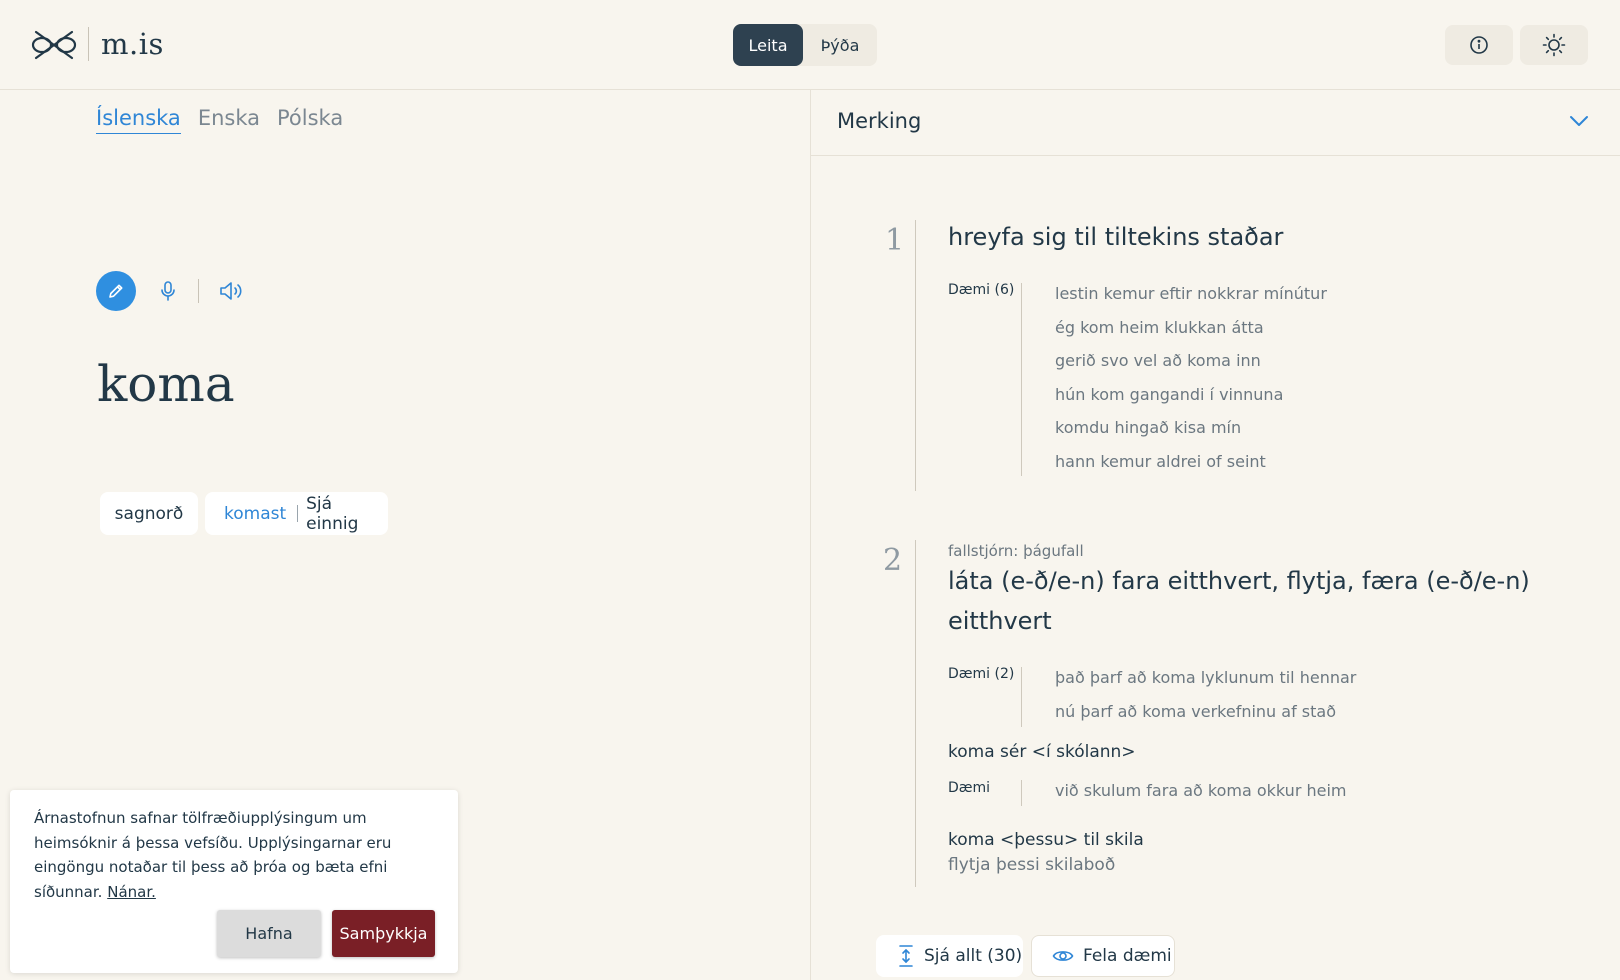 This screenshot has height=980, width=1620. What do you see at coordinates (1032, 865) in the screenshot?
I see `phrase-definition: flytja þessi skilaboð` at bounding box center [1032, 865].